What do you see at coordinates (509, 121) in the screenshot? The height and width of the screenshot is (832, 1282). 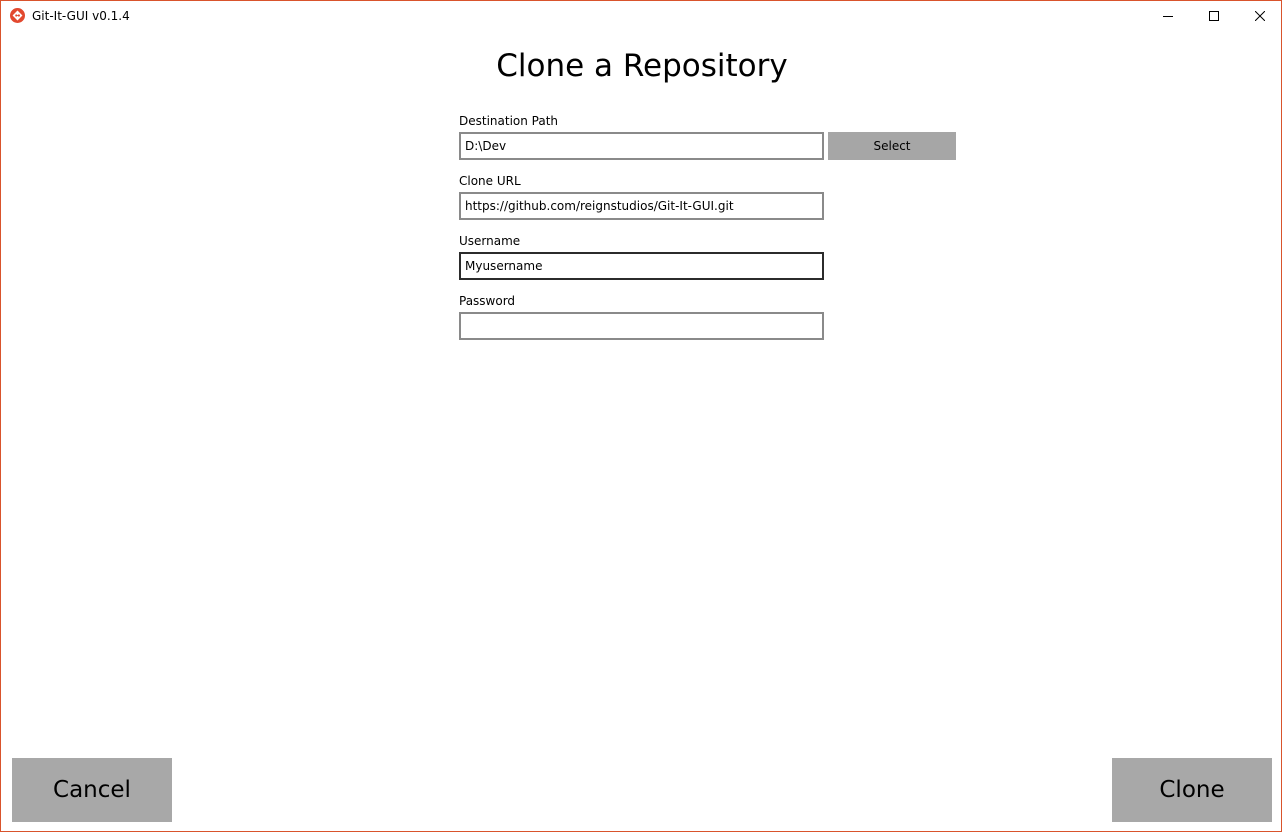 I see `destination-path-label: Destination Path` at bounding box center [509, 121].